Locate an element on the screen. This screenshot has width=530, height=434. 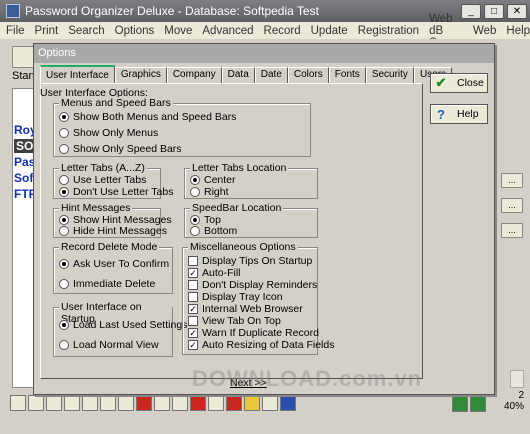
close-window-button: ✕ is located at coordinates (517, 11).